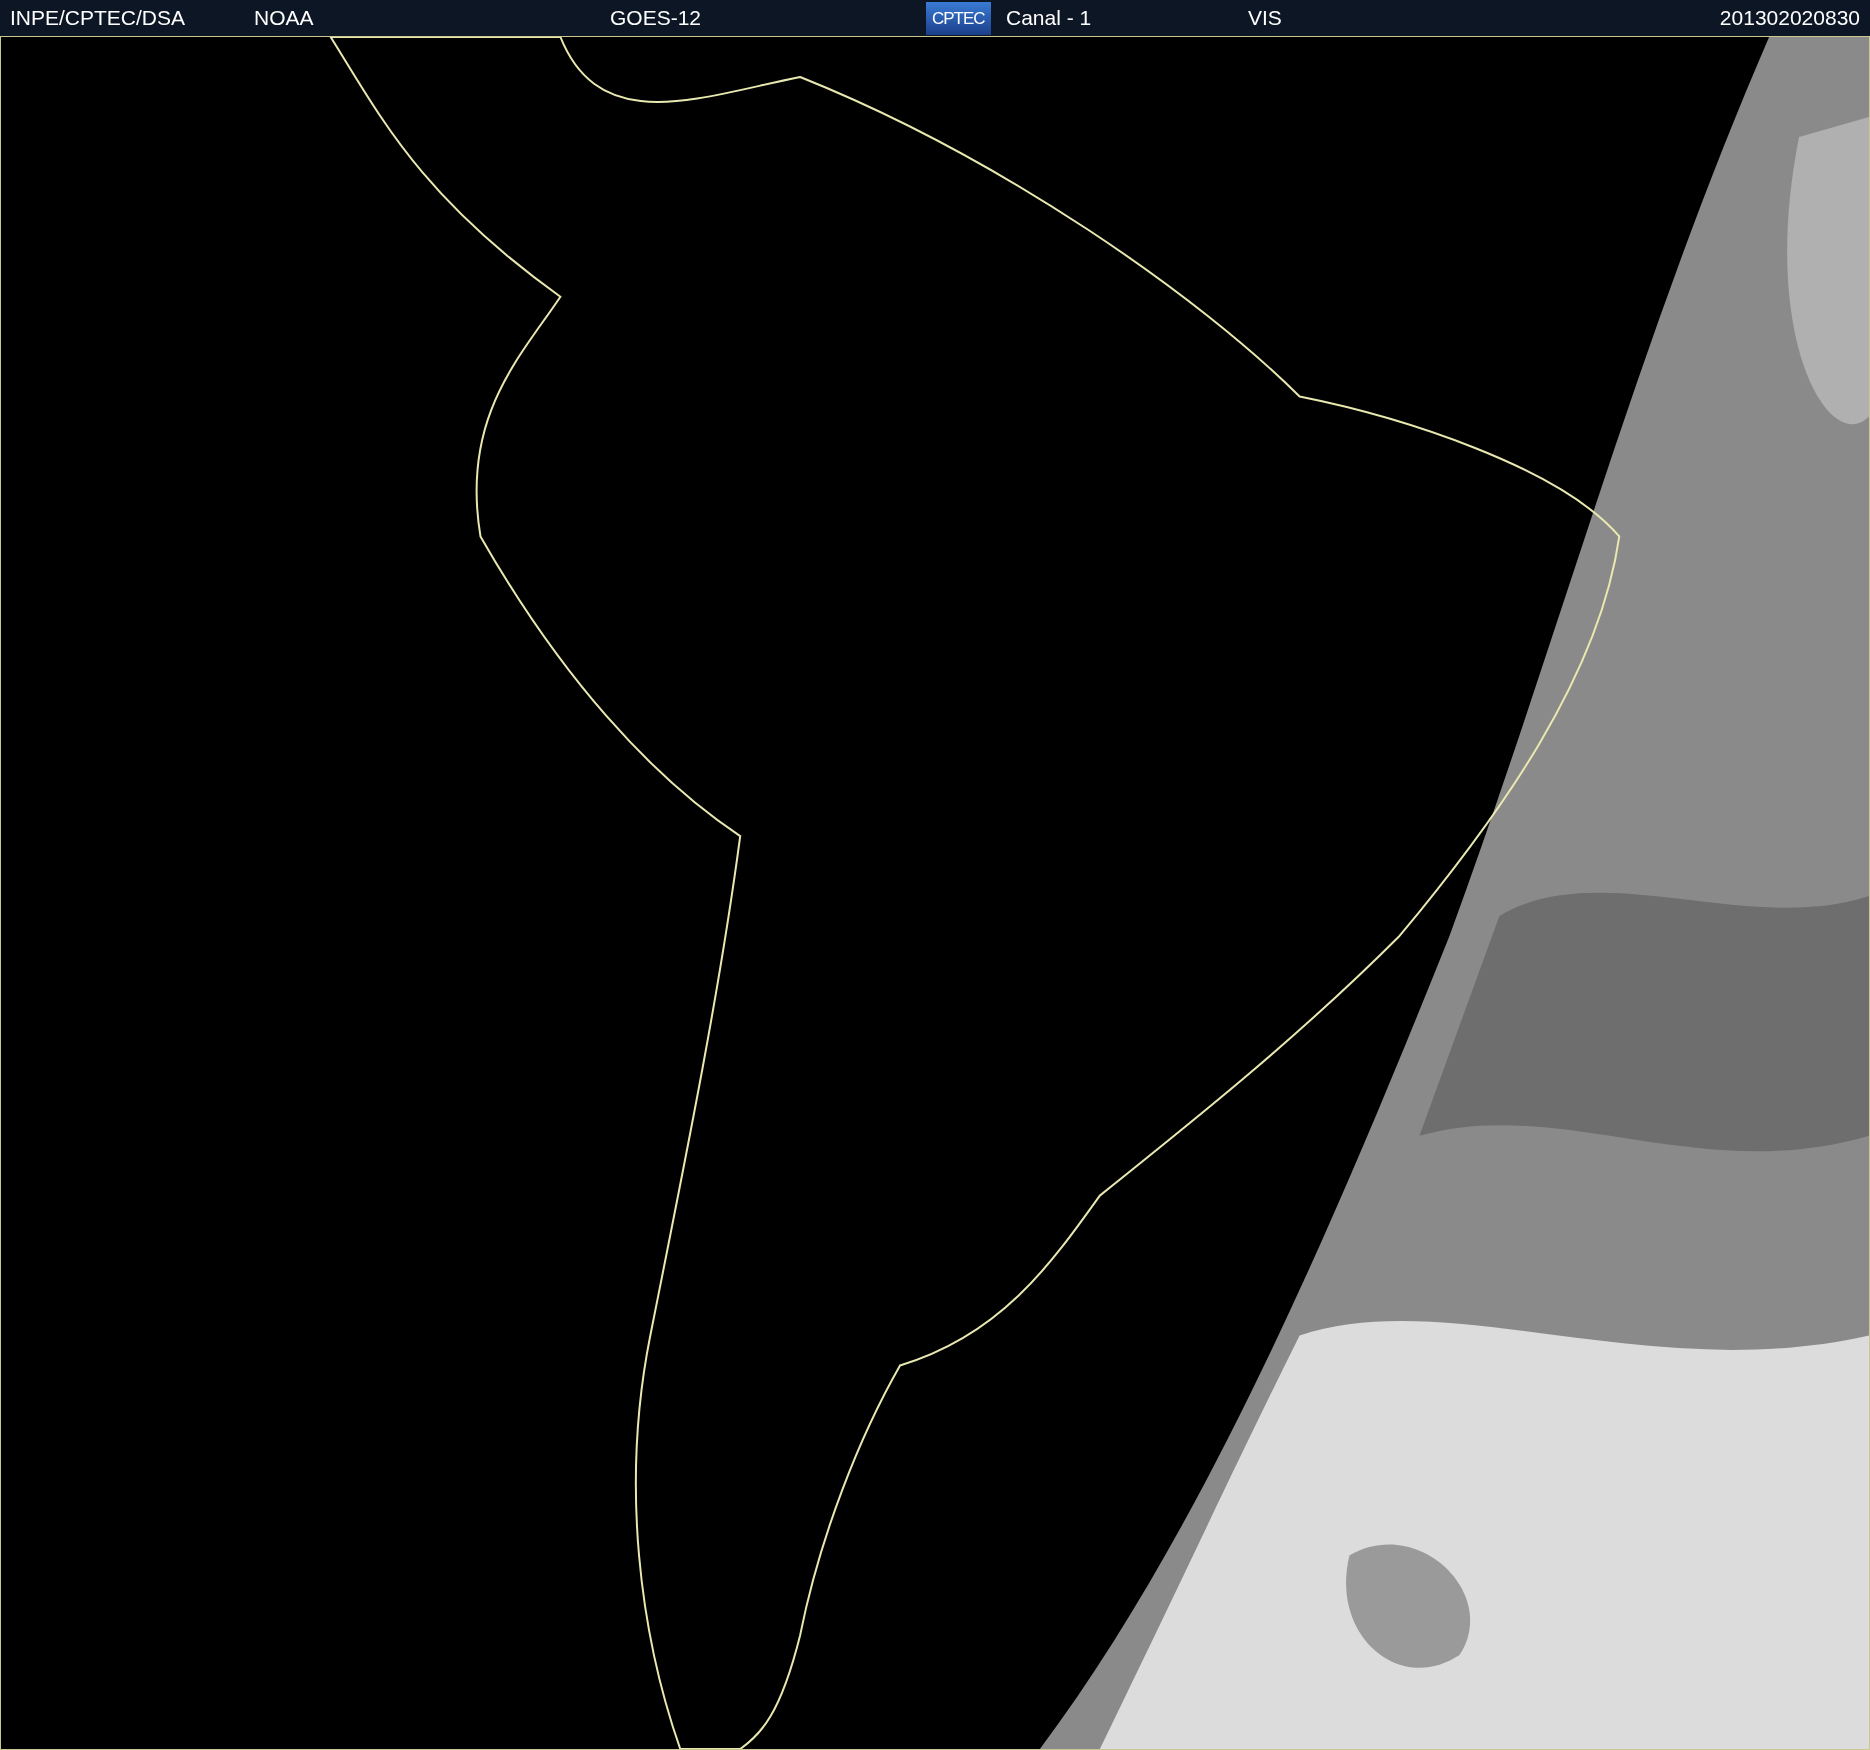 The width and height of the screenshot is (1870, 1750). I want to click on header-label: 201302020830, so click(1789, 18).